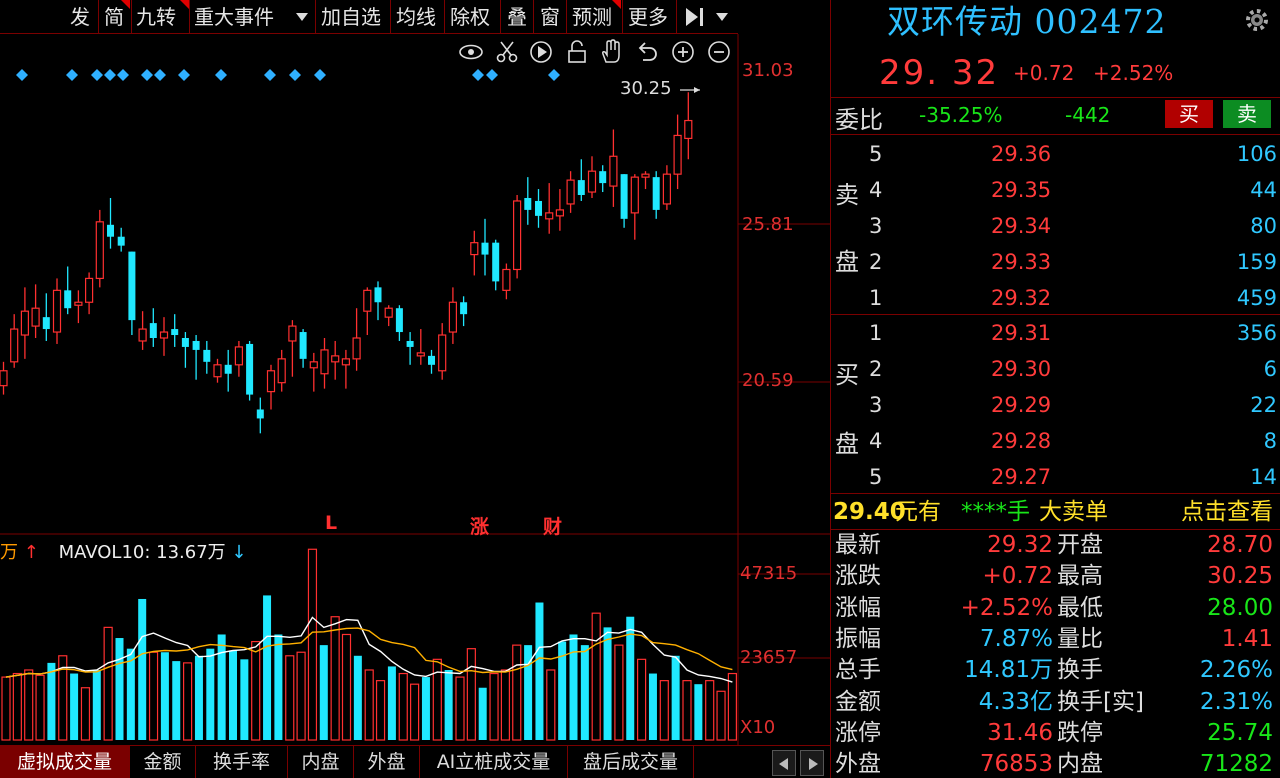 The width and height of the screenshot is (1280, 778). What do you see at coordinates (1240, 576) in the screenshot?
I see `stat-value: 30.25` at bounding box center [1240, 576].